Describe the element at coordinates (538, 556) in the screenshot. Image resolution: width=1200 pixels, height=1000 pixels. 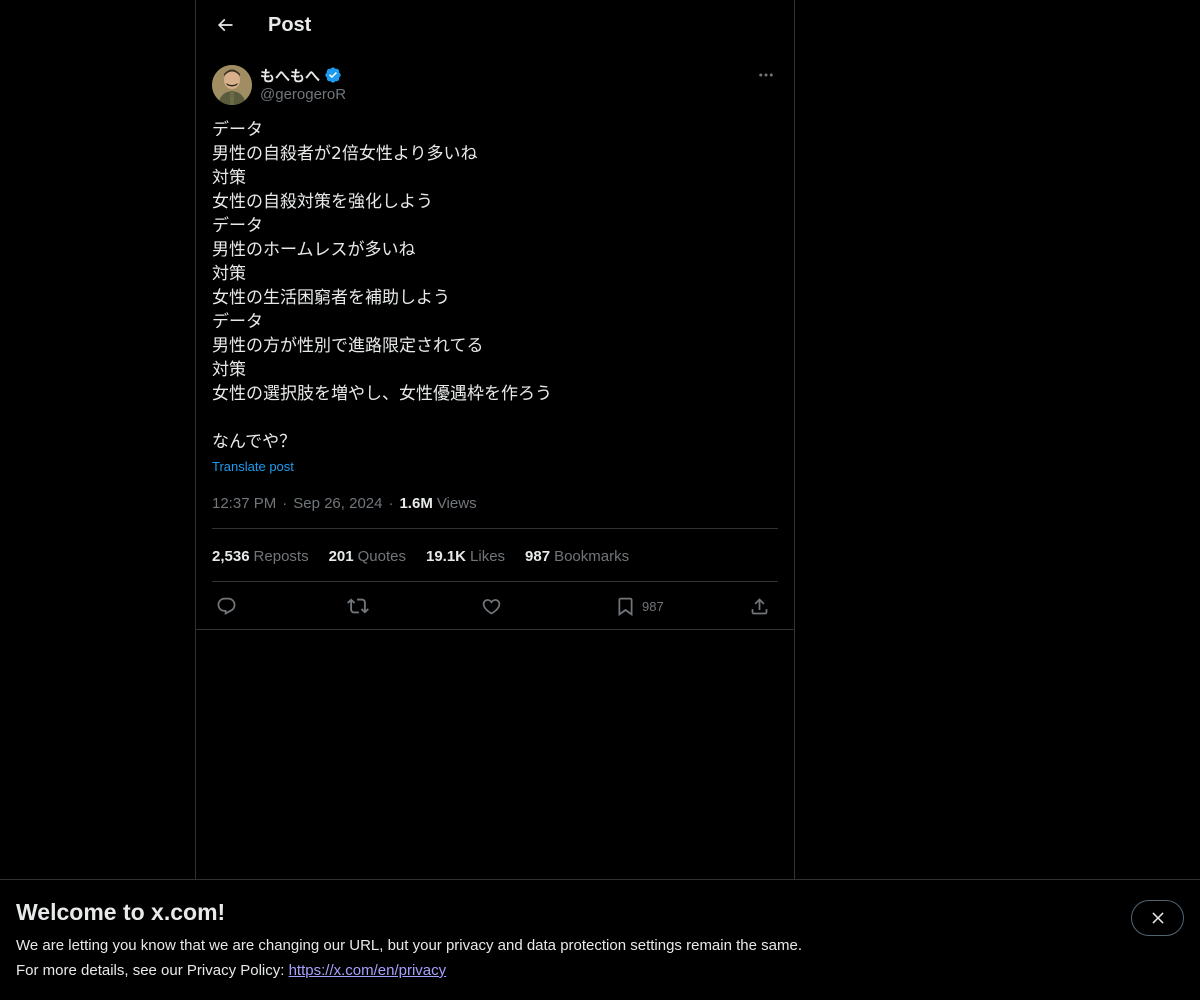
I see `bookmarks-count: 987` at that location.